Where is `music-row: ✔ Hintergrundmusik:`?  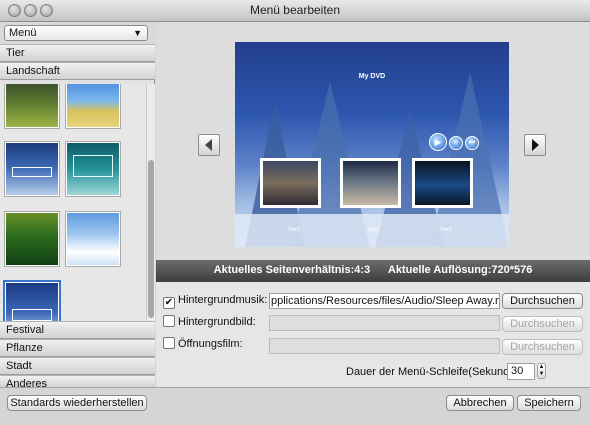
music-row: ✔ Hintergrundmusik: is located at coordinates (215, 301).